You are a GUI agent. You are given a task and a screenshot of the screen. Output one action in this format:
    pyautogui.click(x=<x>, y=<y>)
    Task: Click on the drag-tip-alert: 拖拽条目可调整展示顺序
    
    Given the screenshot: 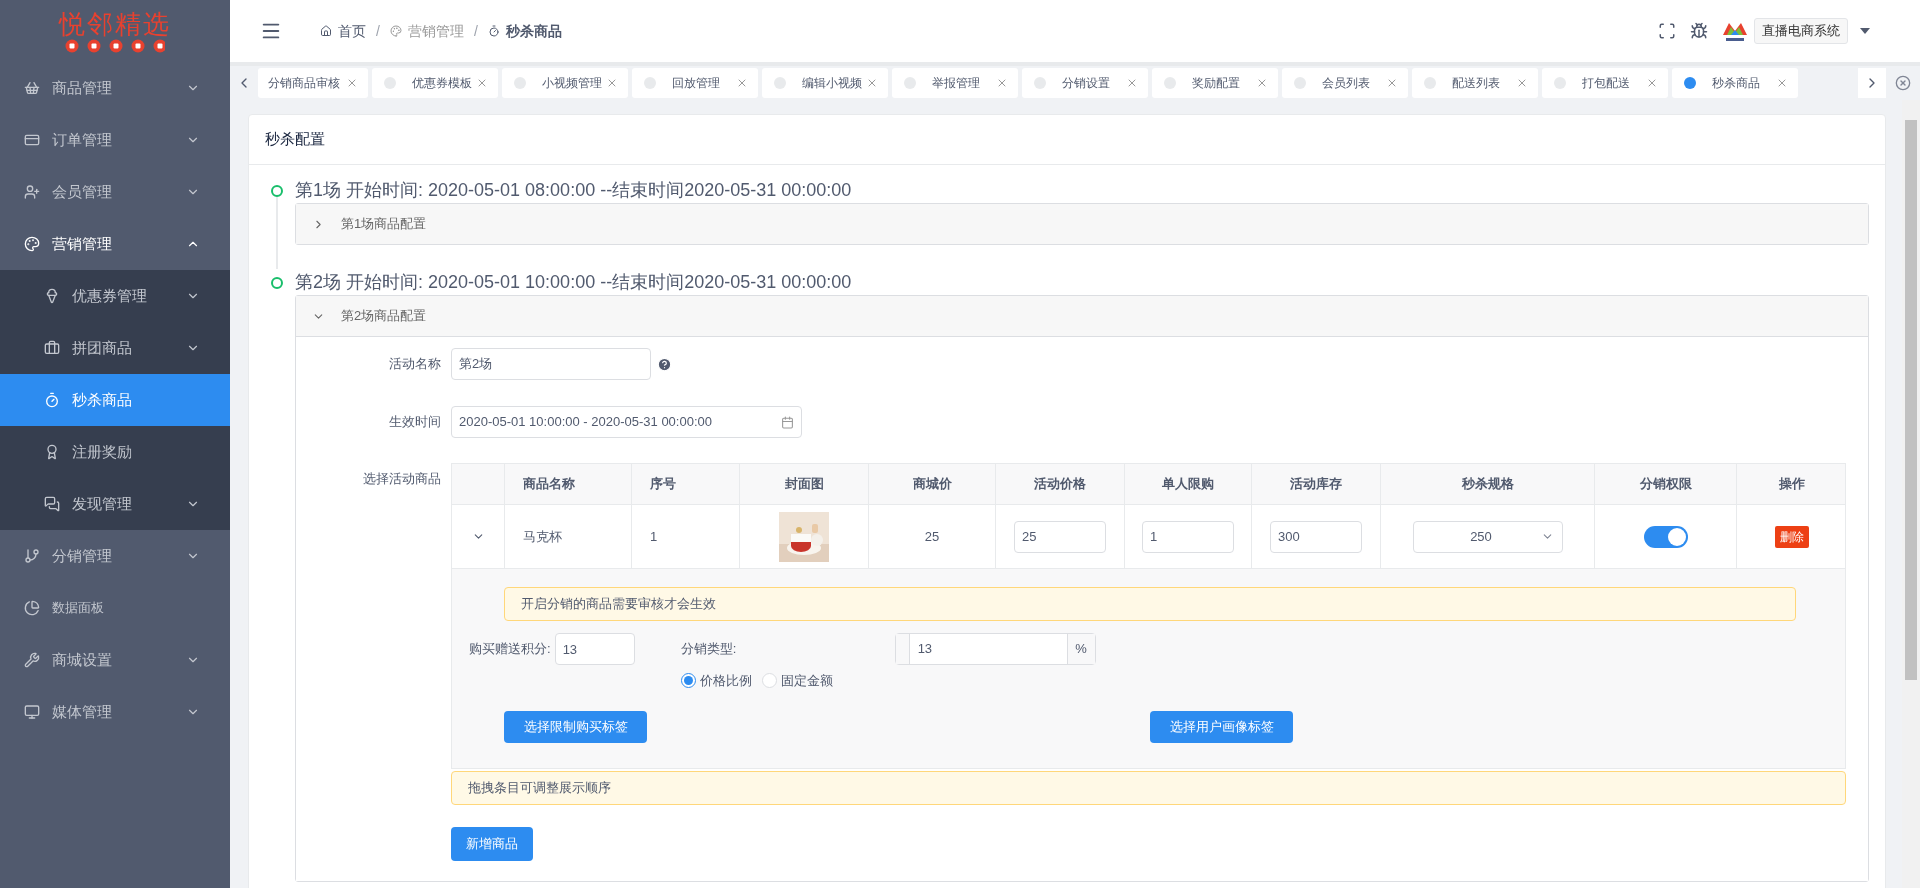 What is the action you would take?
    pyautogui.click(x=1148, y=788)
    